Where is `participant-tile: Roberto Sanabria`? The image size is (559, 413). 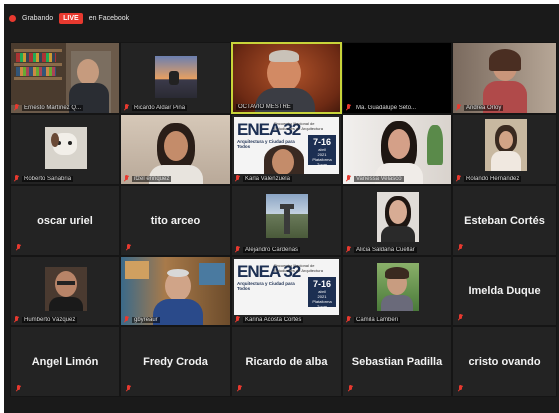
participant-tile: Roberto Sanabria is located at coordinates (65, 149).